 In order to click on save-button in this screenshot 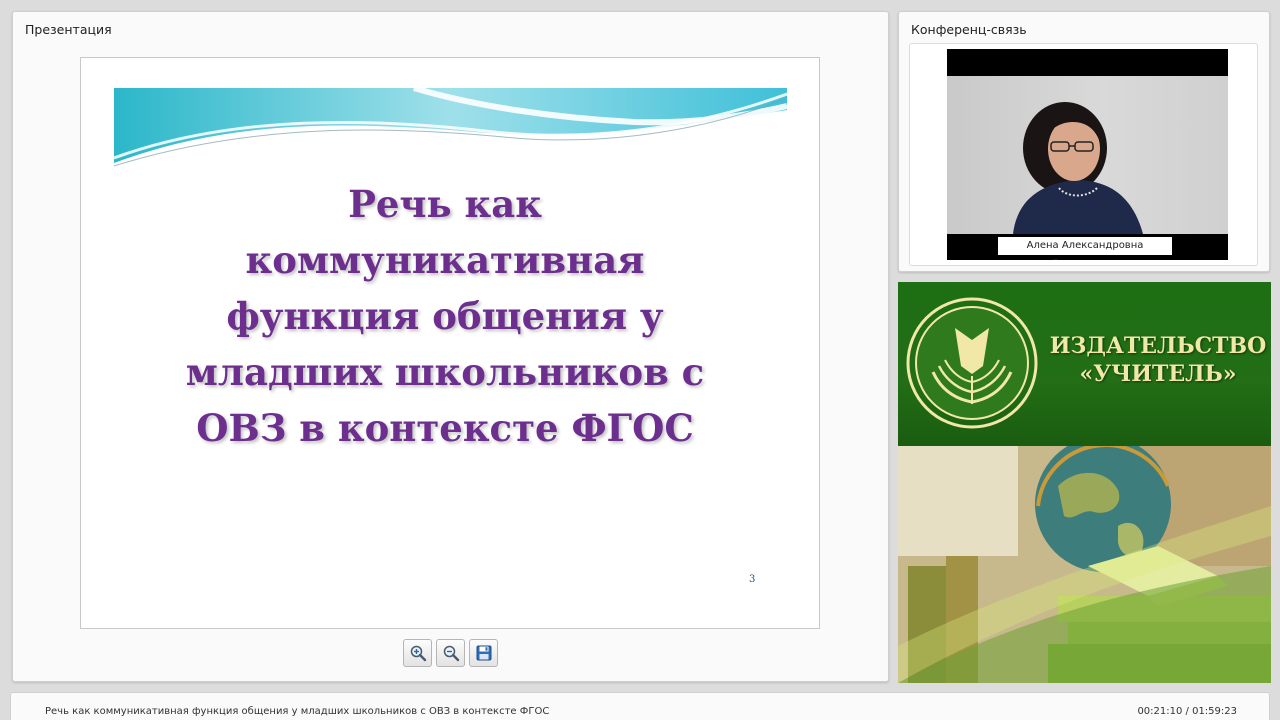, I will do `click(483, 653)`.